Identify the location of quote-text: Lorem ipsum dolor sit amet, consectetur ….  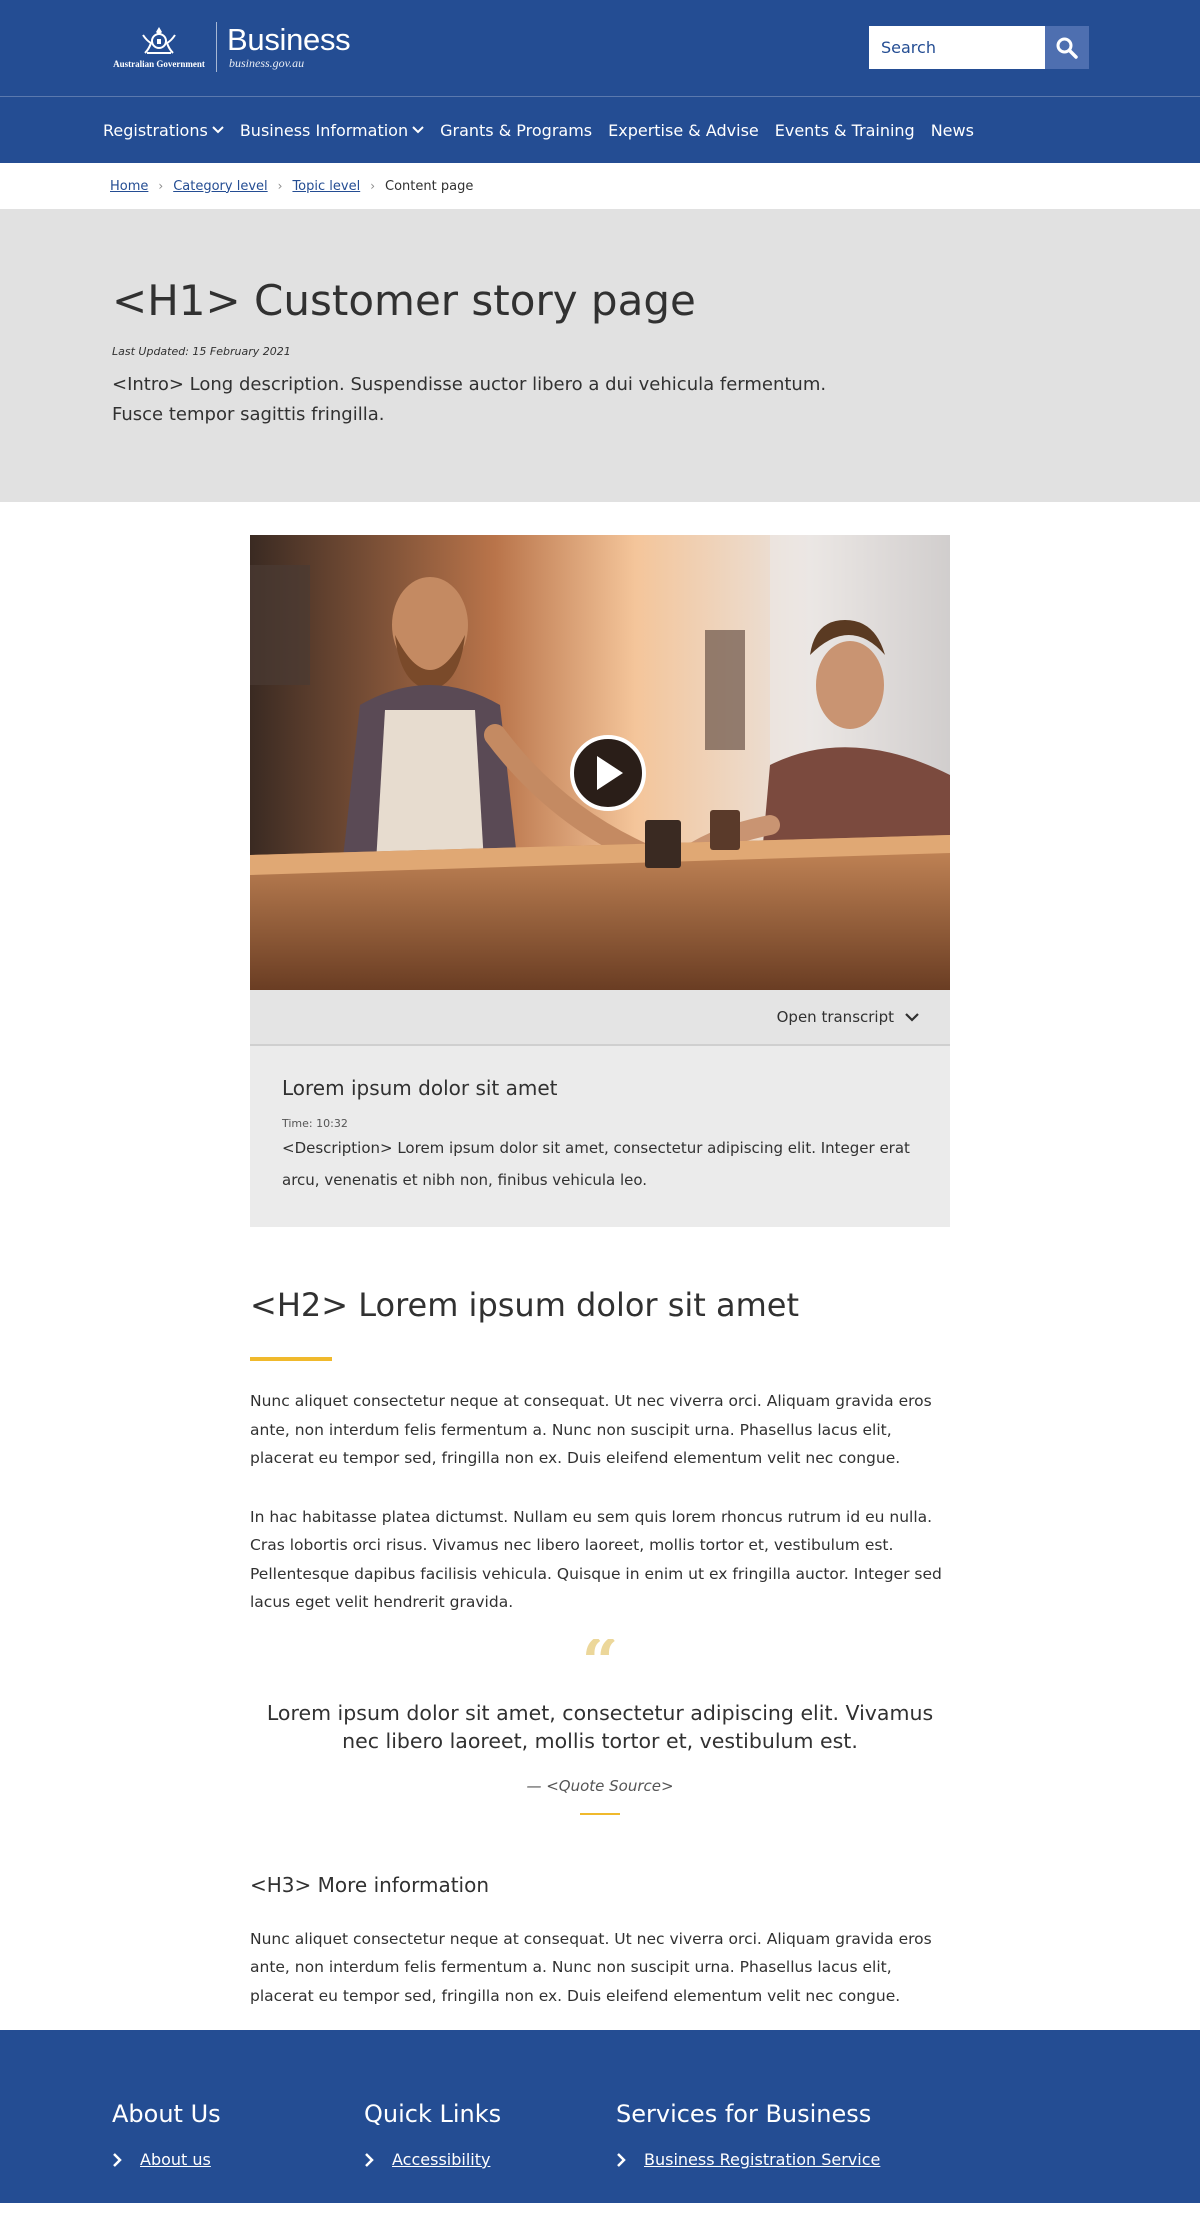
(600, 1726).